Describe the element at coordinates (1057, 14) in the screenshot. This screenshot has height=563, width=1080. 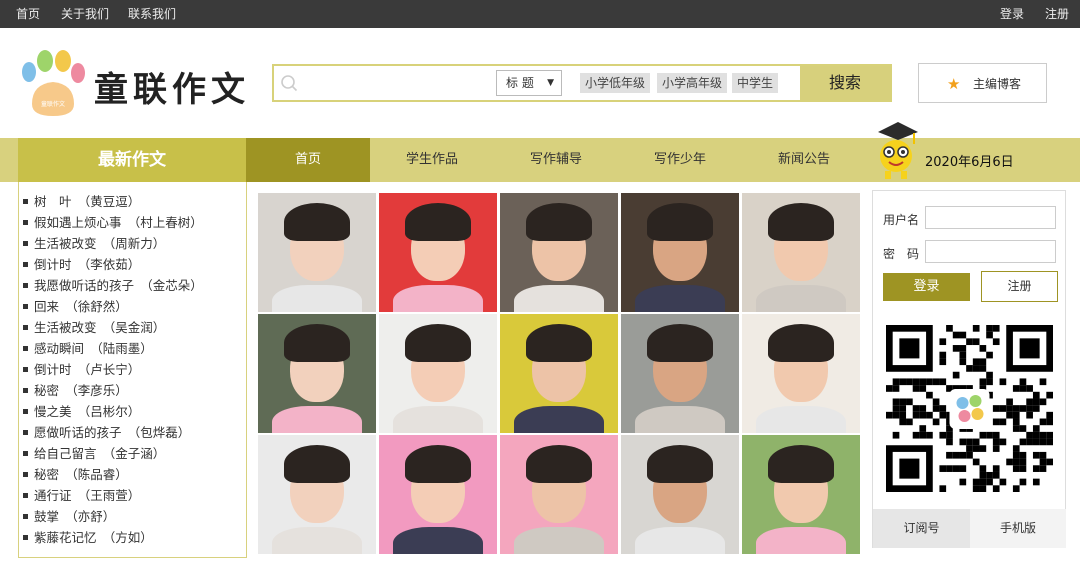
I see `top-link-register: 注册` at that location.